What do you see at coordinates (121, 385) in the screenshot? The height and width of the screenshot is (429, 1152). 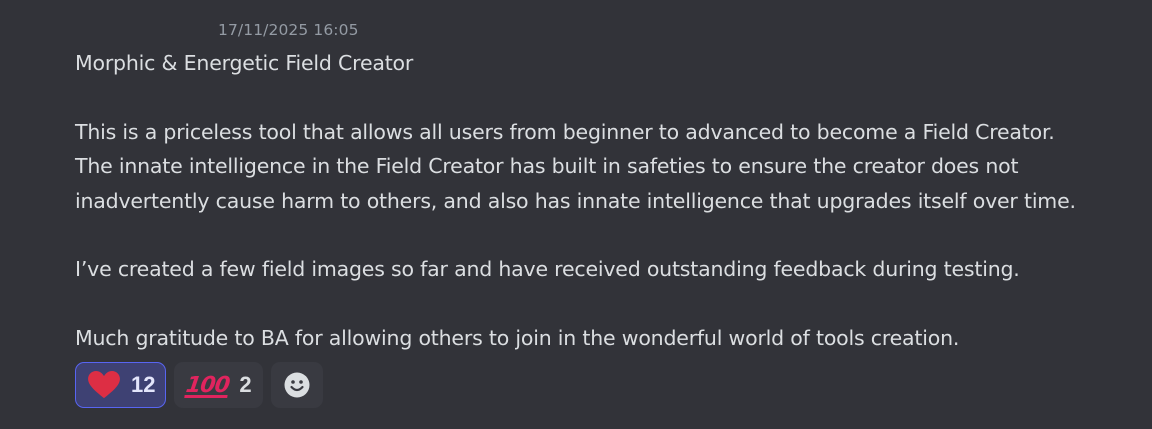 I see `reaction-heart: 12` at bounding box center [121, 385].